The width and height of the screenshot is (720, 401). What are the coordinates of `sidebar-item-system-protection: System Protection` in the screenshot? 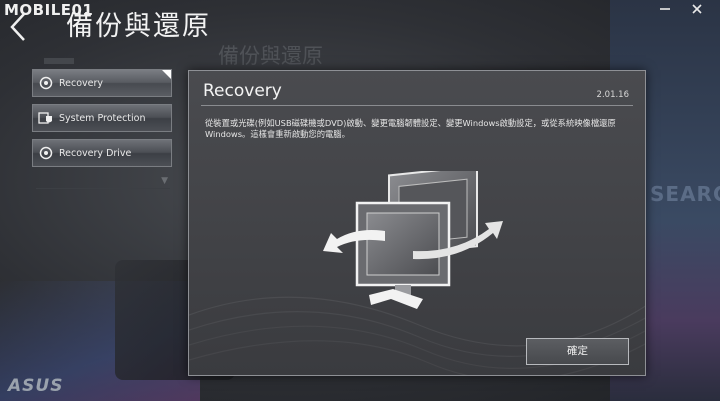 It's located at (102, 118).